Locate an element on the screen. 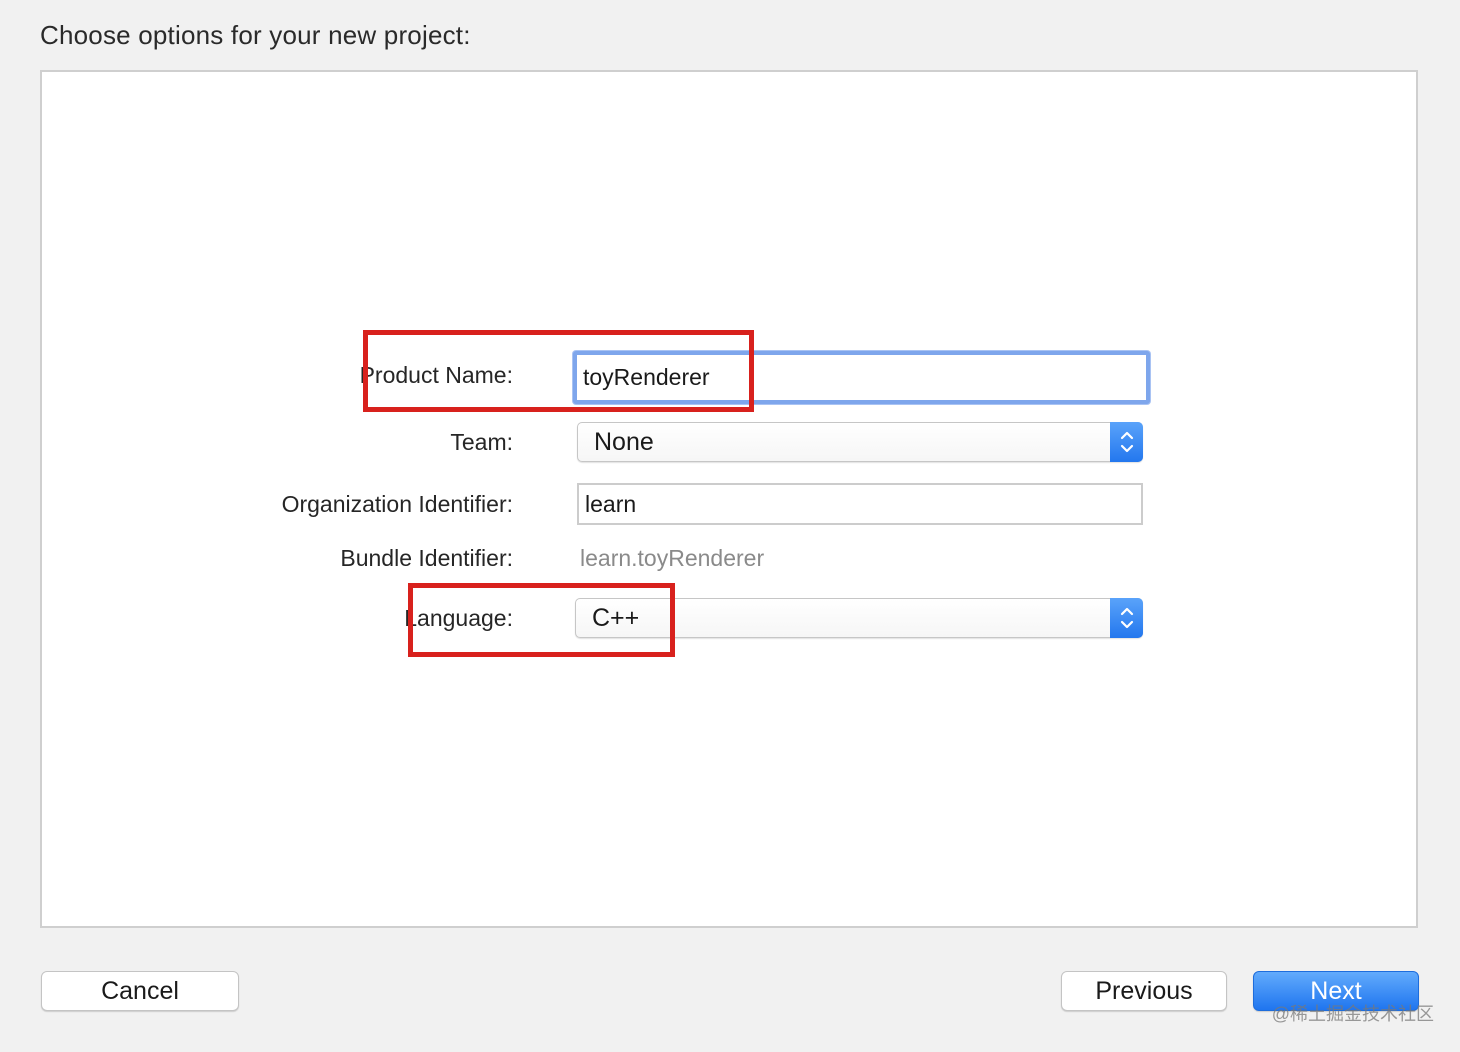 The width and height of the screenshot is (1460, 1052). product-name-highlight-box is located at coordinates (558, 371).